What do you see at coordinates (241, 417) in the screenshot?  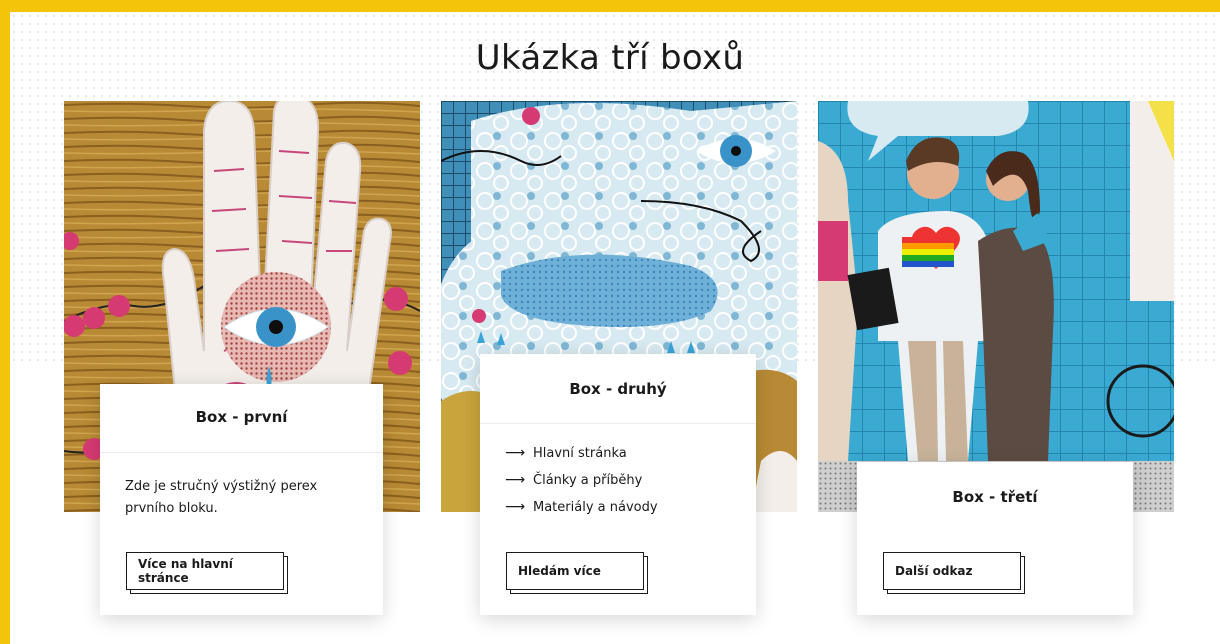 I see `box-1-title: Box - první` at bounding box center [241, 417].